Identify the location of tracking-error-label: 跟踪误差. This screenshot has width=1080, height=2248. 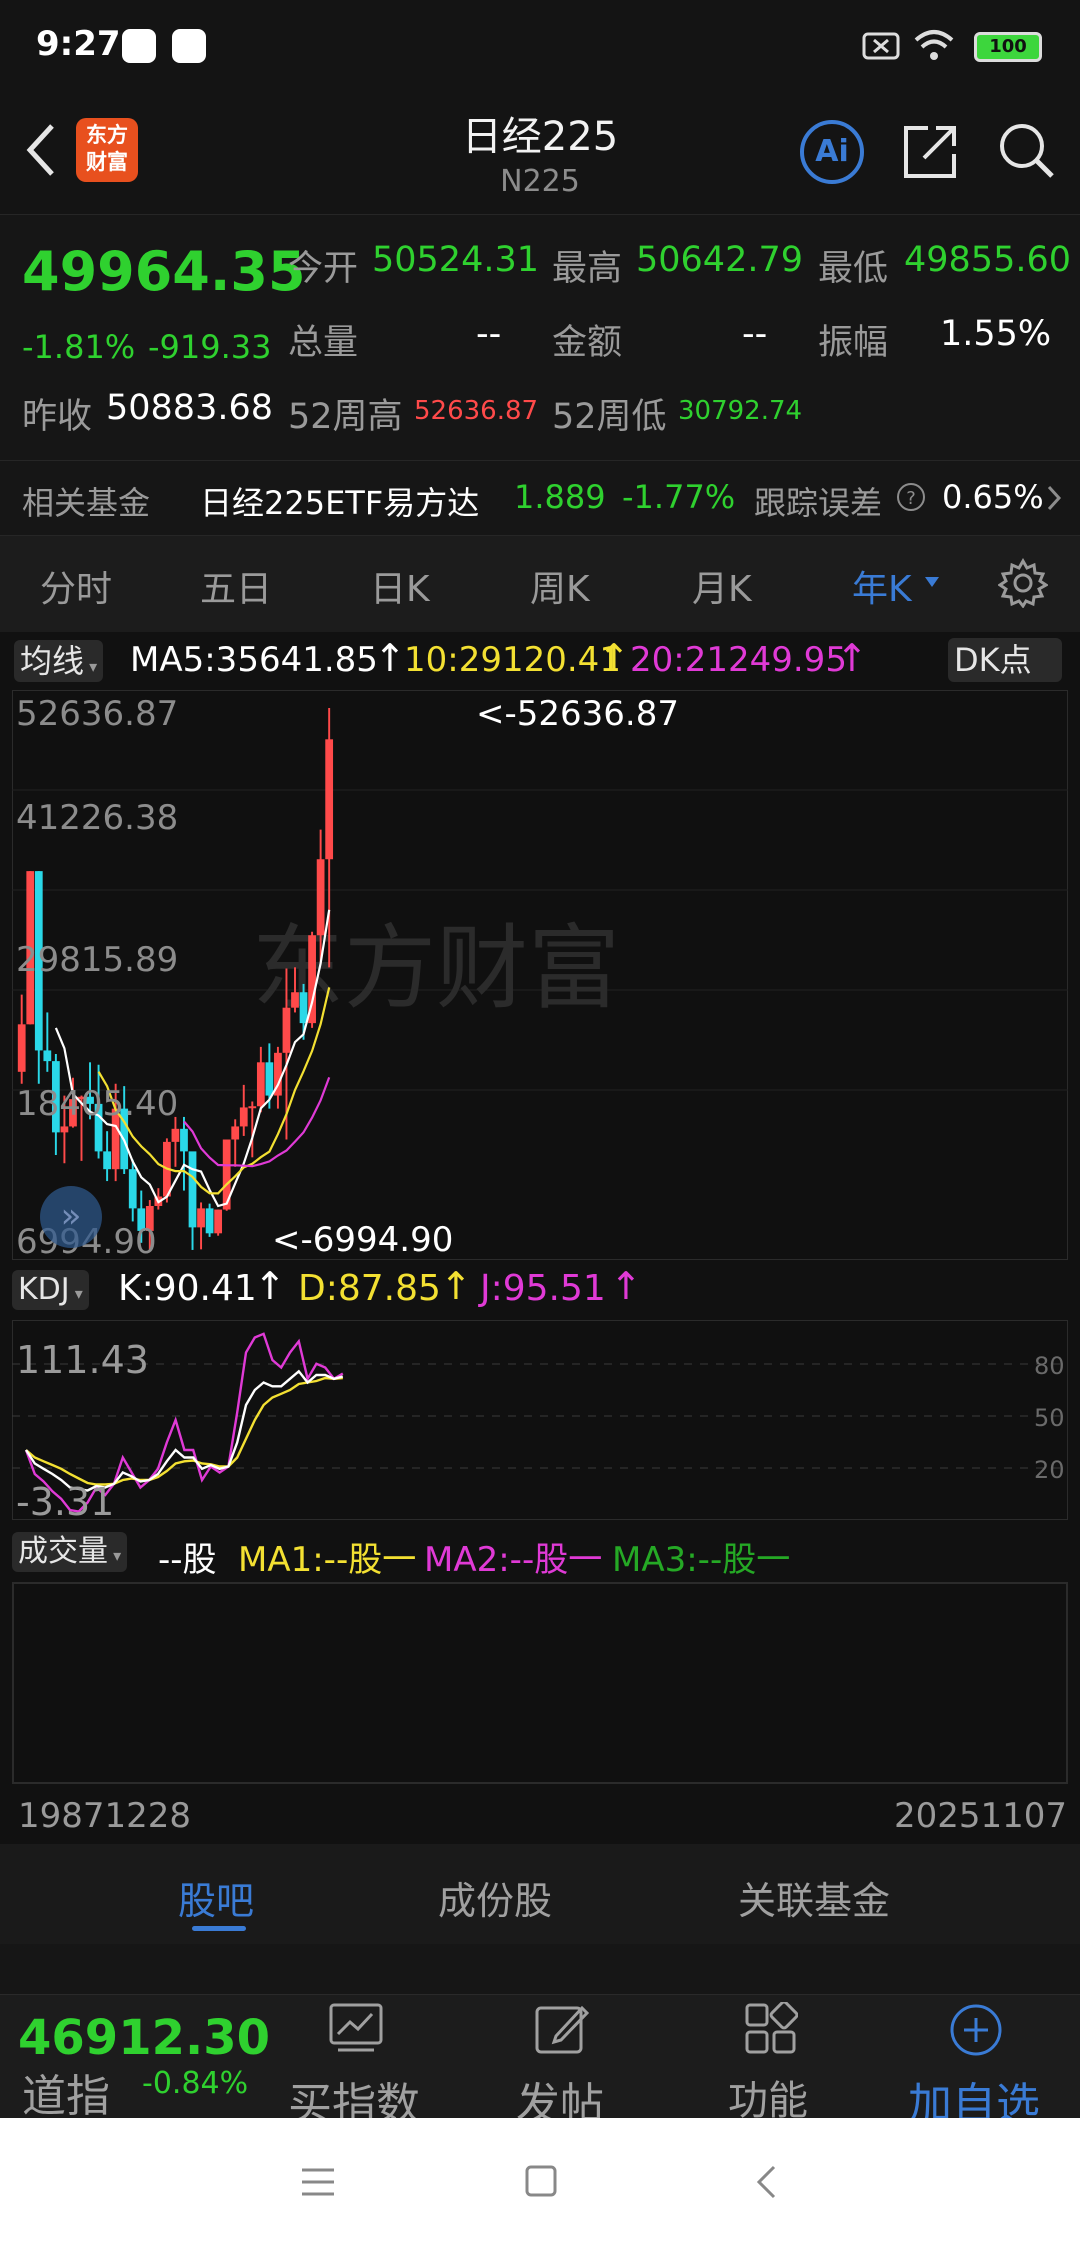
(818, 503).